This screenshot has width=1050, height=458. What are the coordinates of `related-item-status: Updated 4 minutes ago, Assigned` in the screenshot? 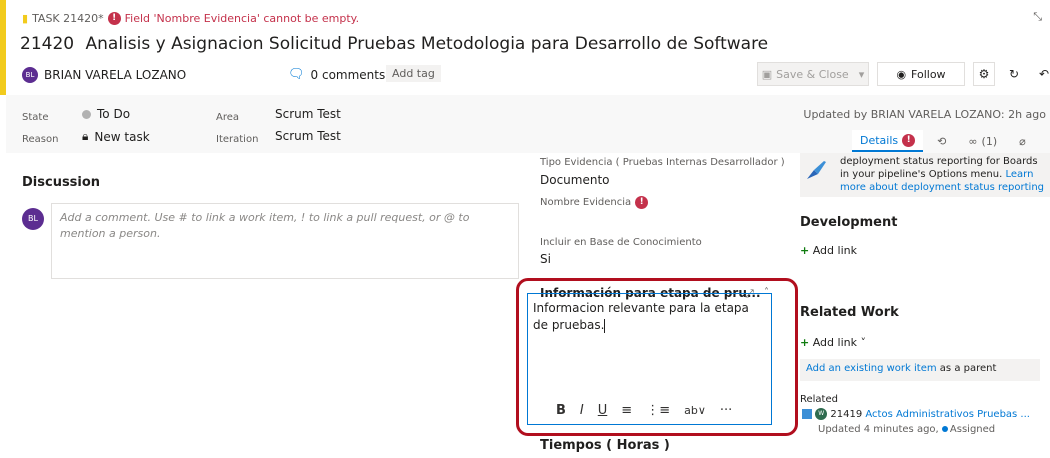 It's located at (906, 429).